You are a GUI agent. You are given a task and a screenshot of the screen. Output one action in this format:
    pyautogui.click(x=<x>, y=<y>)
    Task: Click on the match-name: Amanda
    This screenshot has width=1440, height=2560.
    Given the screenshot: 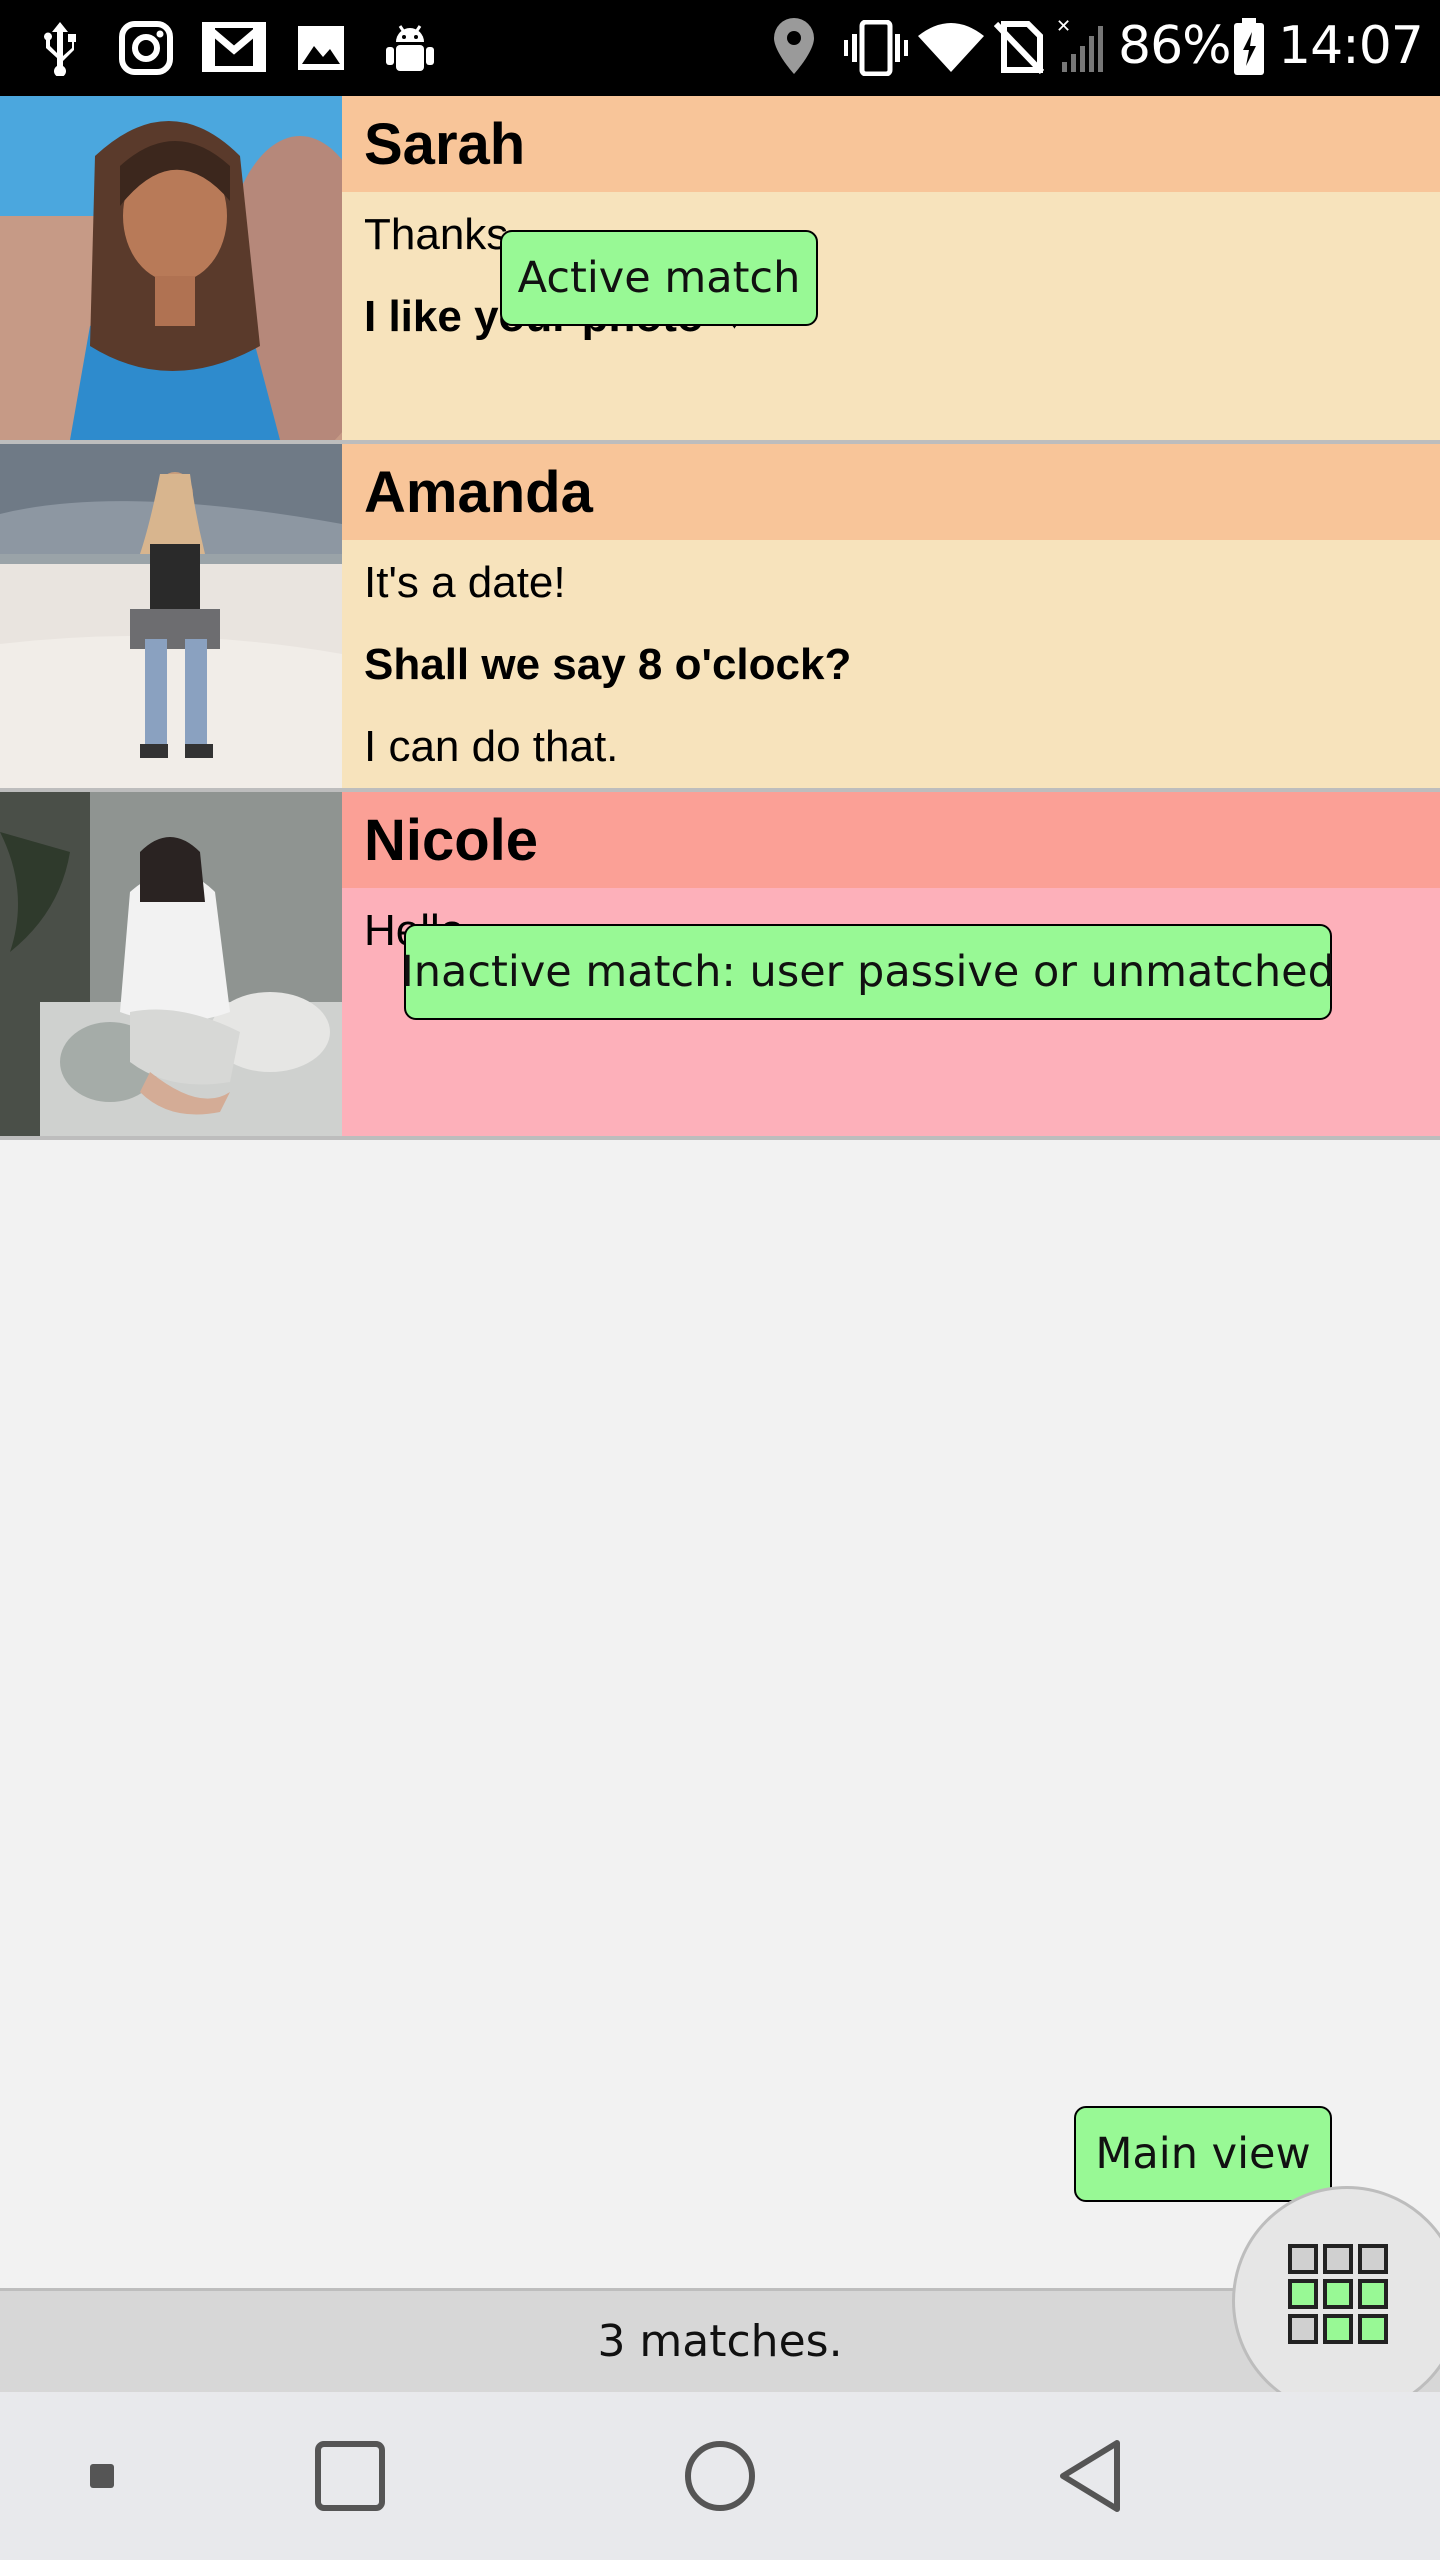 What is the action you would take?
    pyautogui.click(x=478, y=492)
    